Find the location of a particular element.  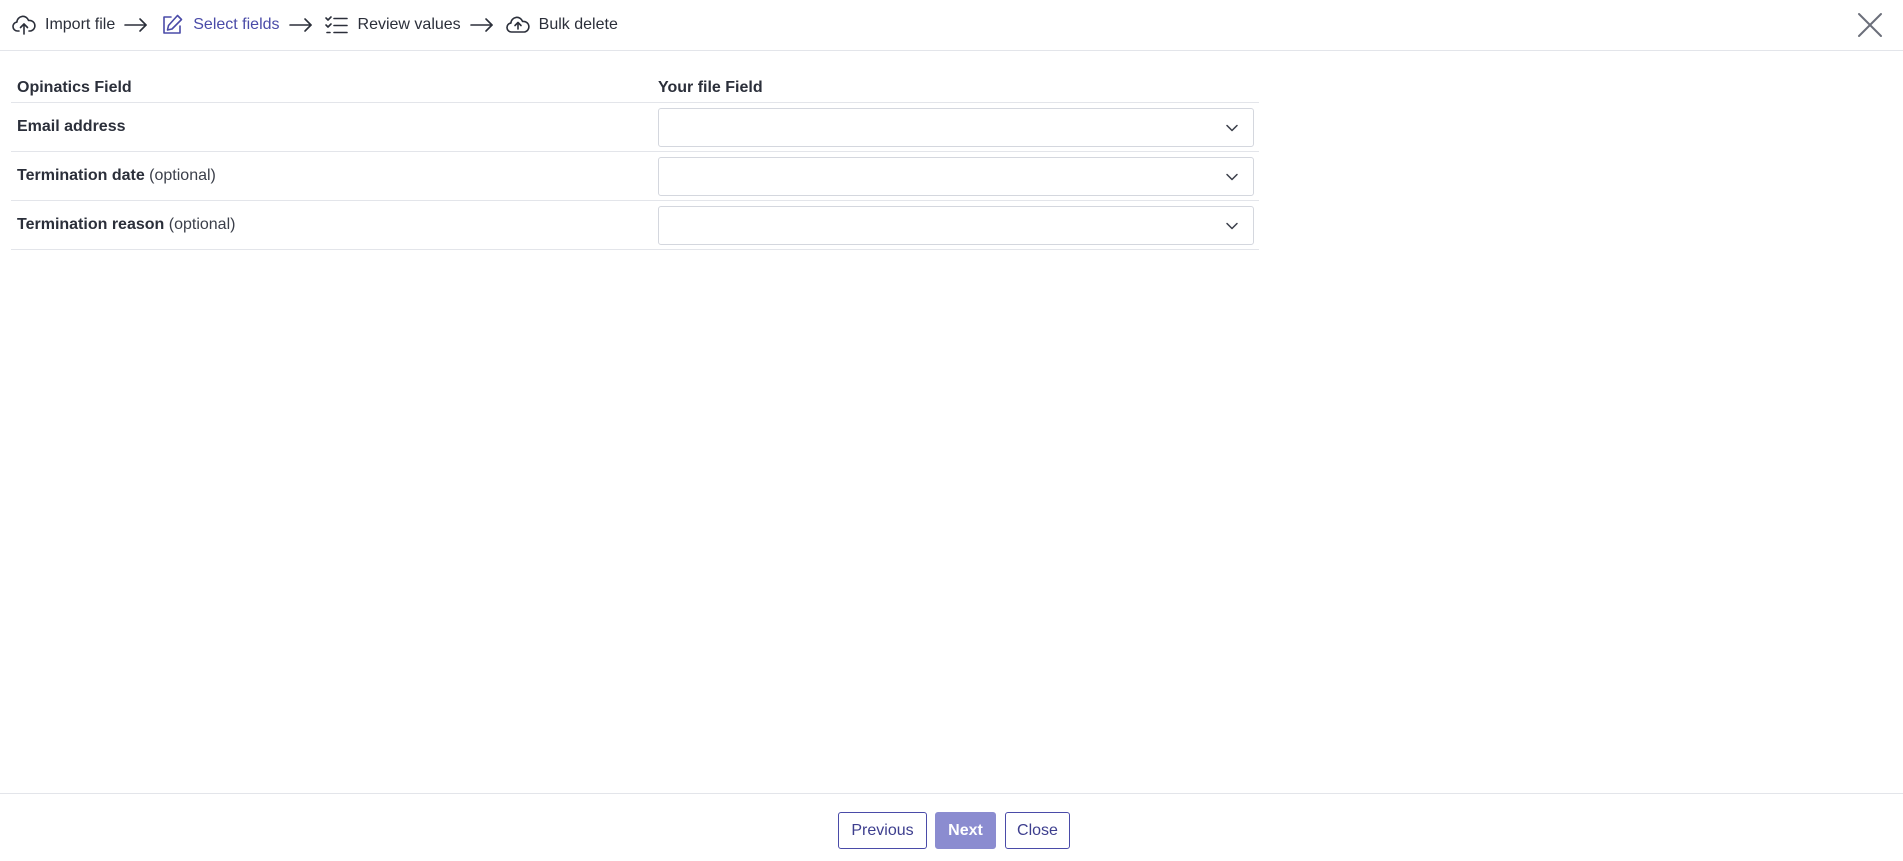

edit-icon is located at coordinates (172, 25).